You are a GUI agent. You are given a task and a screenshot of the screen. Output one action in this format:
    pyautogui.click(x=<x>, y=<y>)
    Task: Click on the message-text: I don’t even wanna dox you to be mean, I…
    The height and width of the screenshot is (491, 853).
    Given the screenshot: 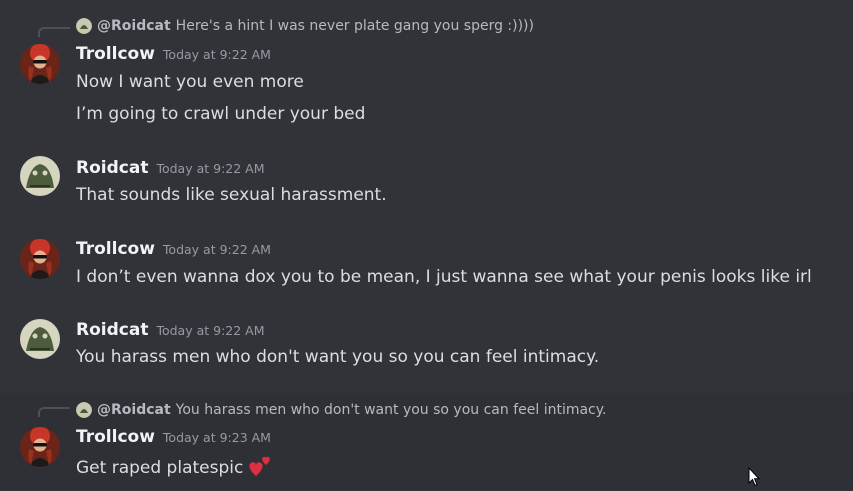 What is the action you would take?
    pyautogui.click(x=444, y=277)
    